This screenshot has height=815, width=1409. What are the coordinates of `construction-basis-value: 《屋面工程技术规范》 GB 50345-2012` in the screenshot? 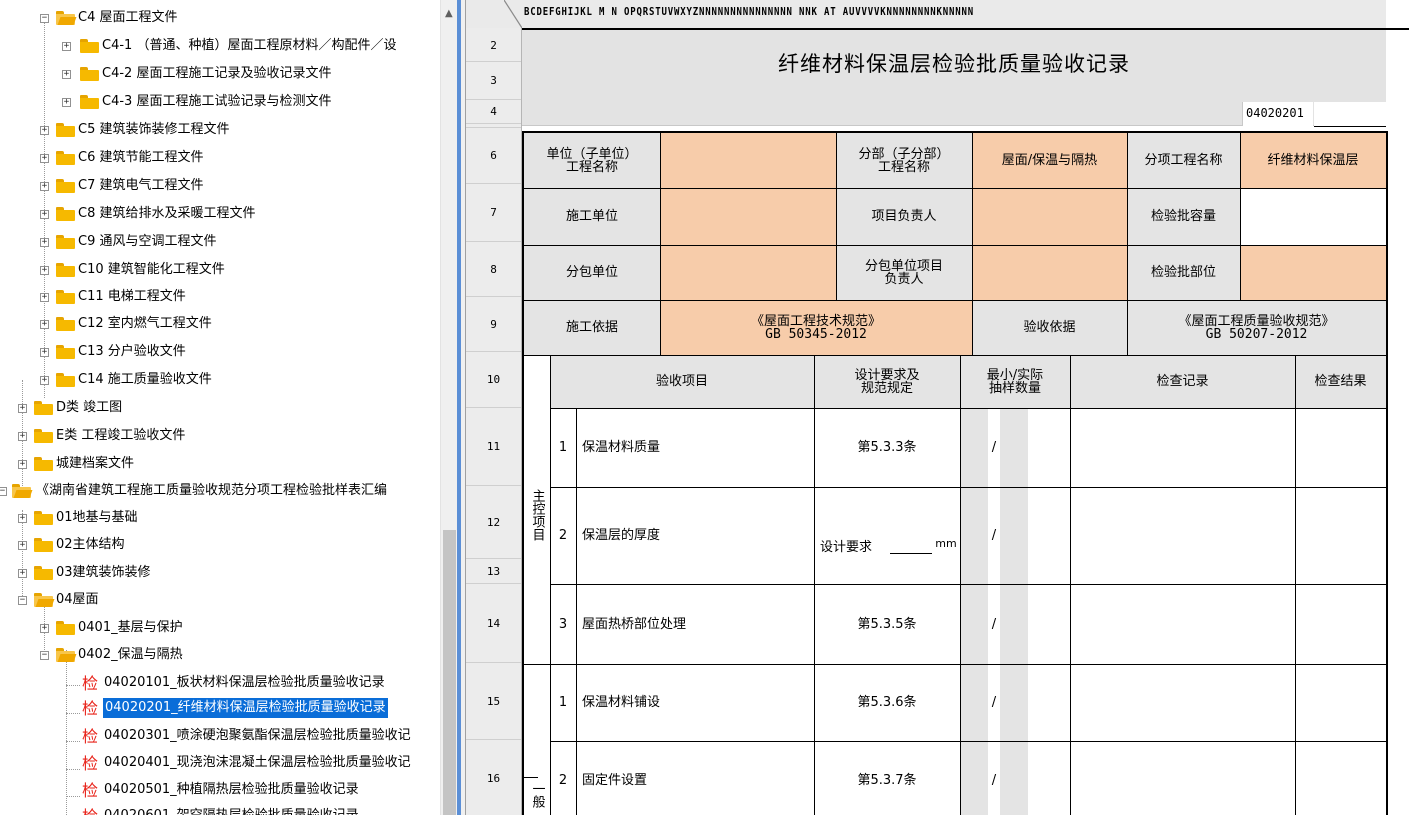 It's located at (816, 327).